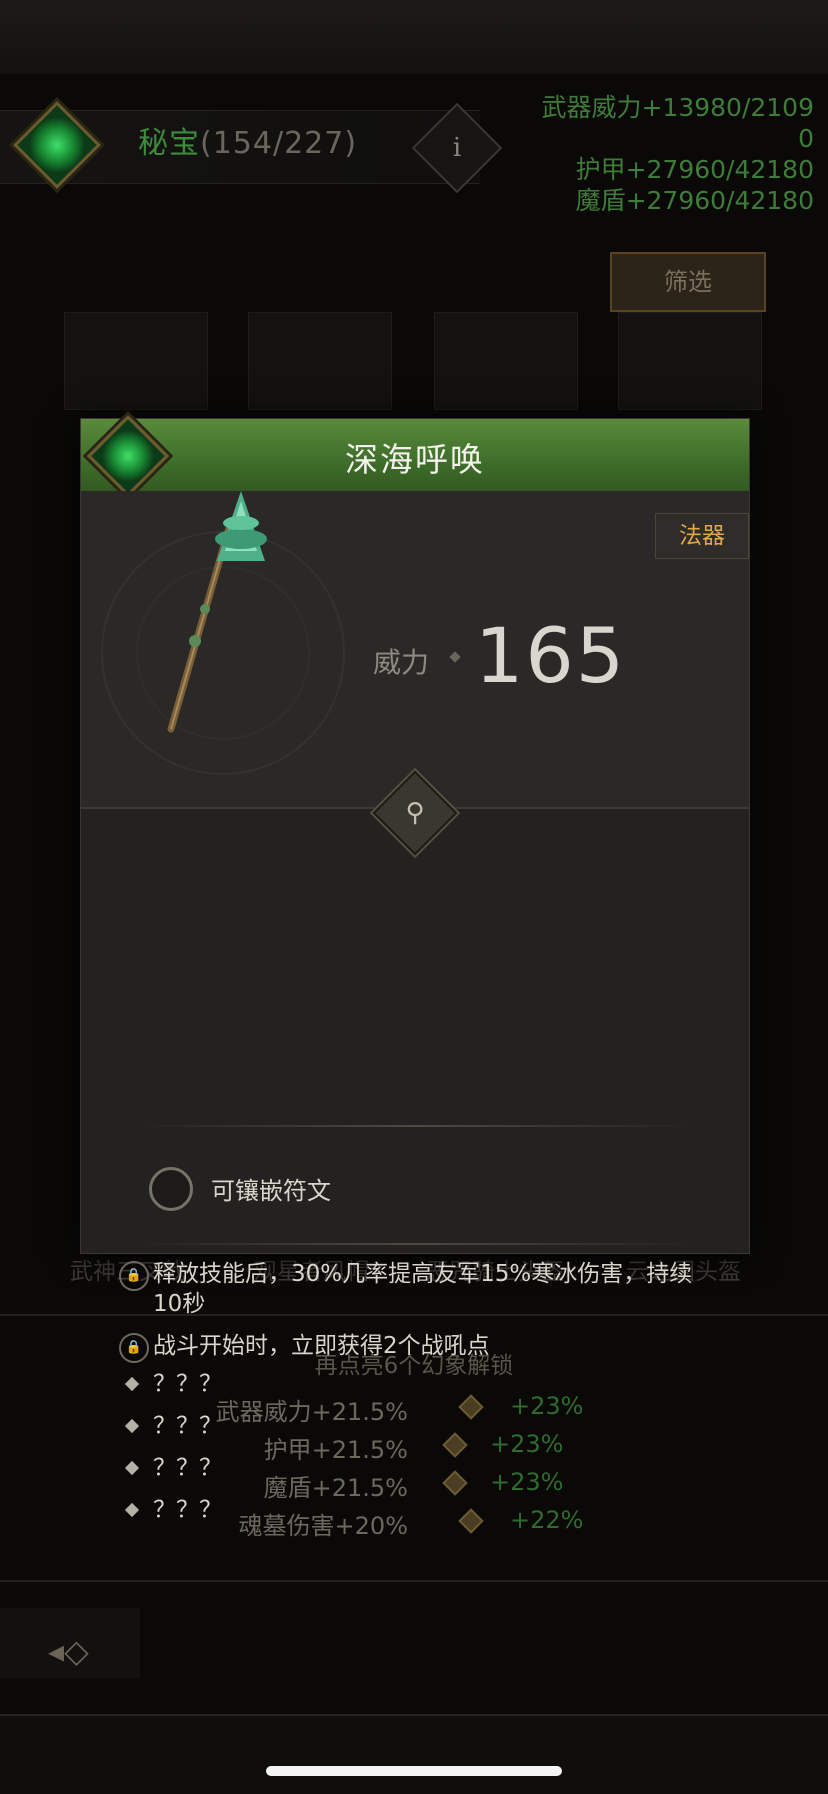  What do you see at coordinates (414, 1771) in the screenshot?
I see `home-indicator` at bounding box center [414, 1771].